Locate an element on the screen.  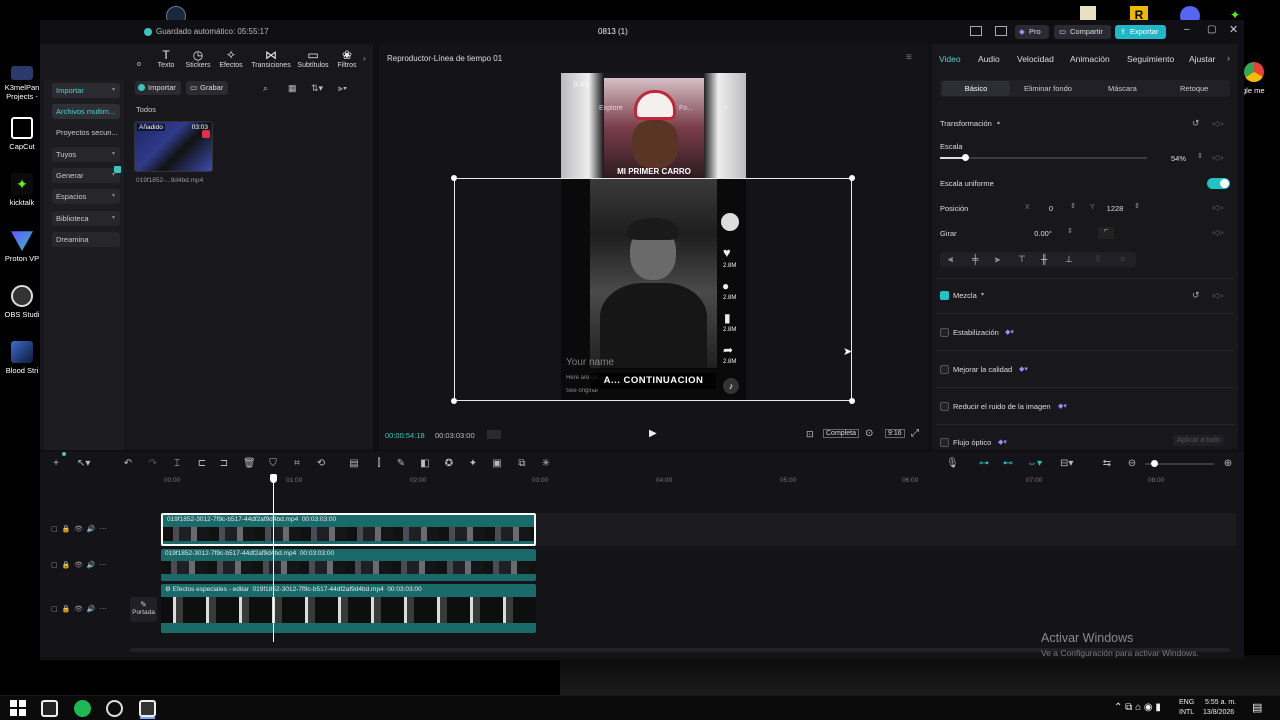
zoom-slider-thumb is located at coordinates (1154, 463).